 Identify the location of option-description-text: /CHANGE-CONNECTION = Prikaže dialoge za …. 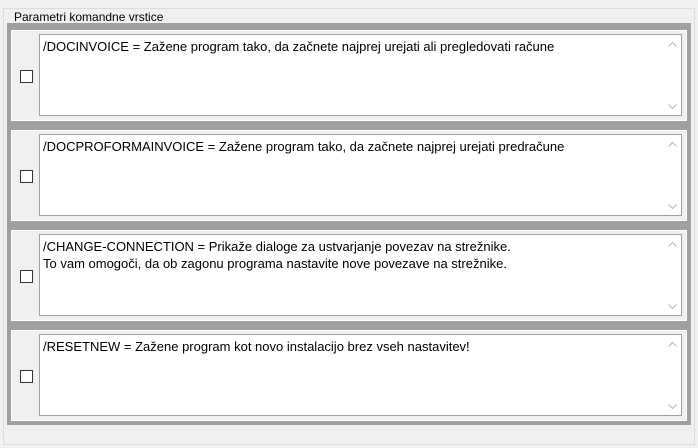
(277, 255).